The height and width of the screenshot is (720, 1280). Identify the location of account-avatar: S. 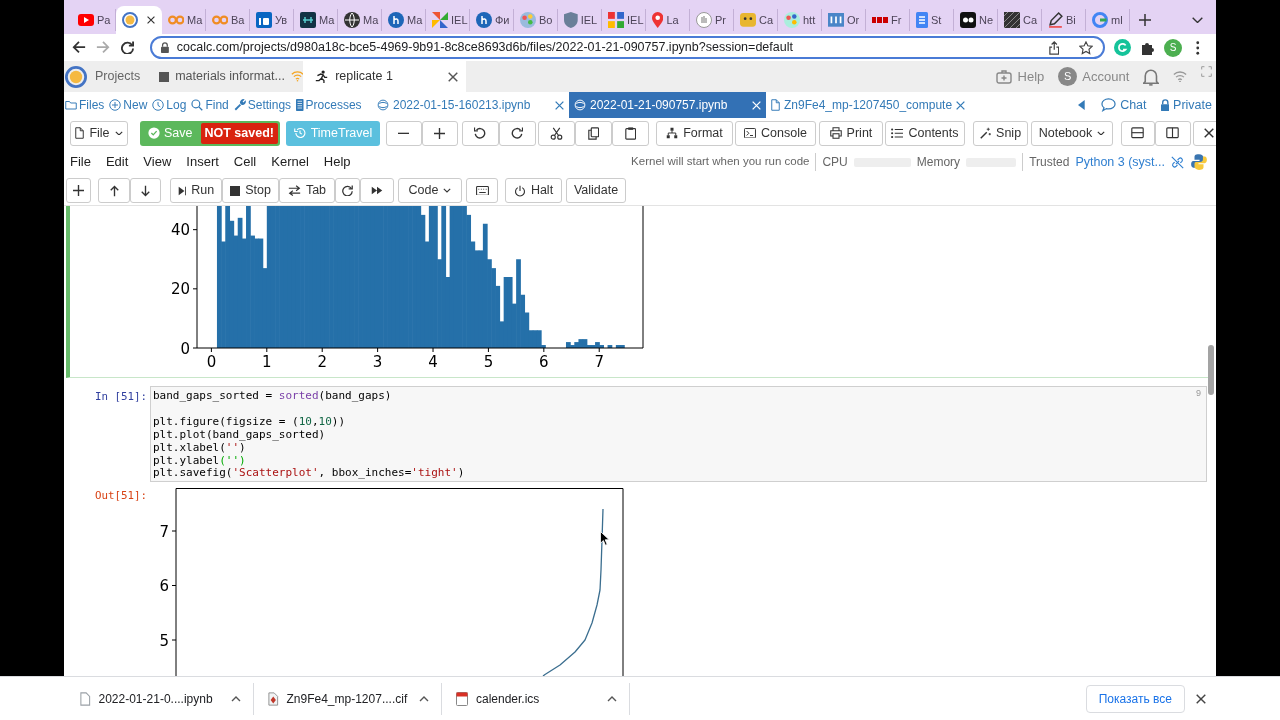
(1068, 76).